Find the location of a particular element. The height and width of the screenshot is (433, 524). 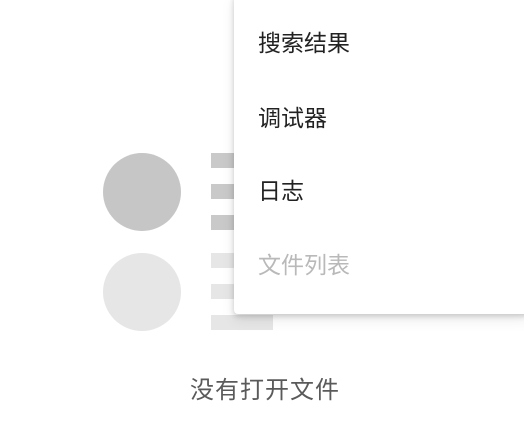

placeholder-line is located at coordinates (242, 322).